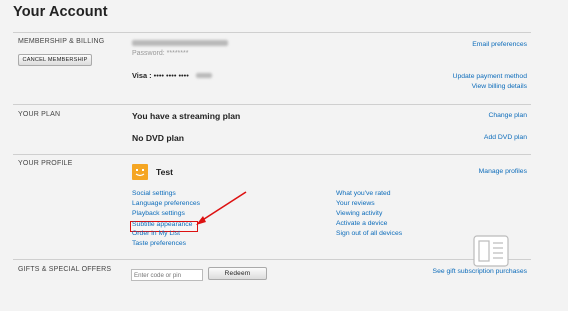 The width and height of the screenshot is (568, 311). What do you see at coordinates (503, 171) in the screenshot?
I see `manage-profiles-link: Manage profiles` at bounding box center [503, 171].